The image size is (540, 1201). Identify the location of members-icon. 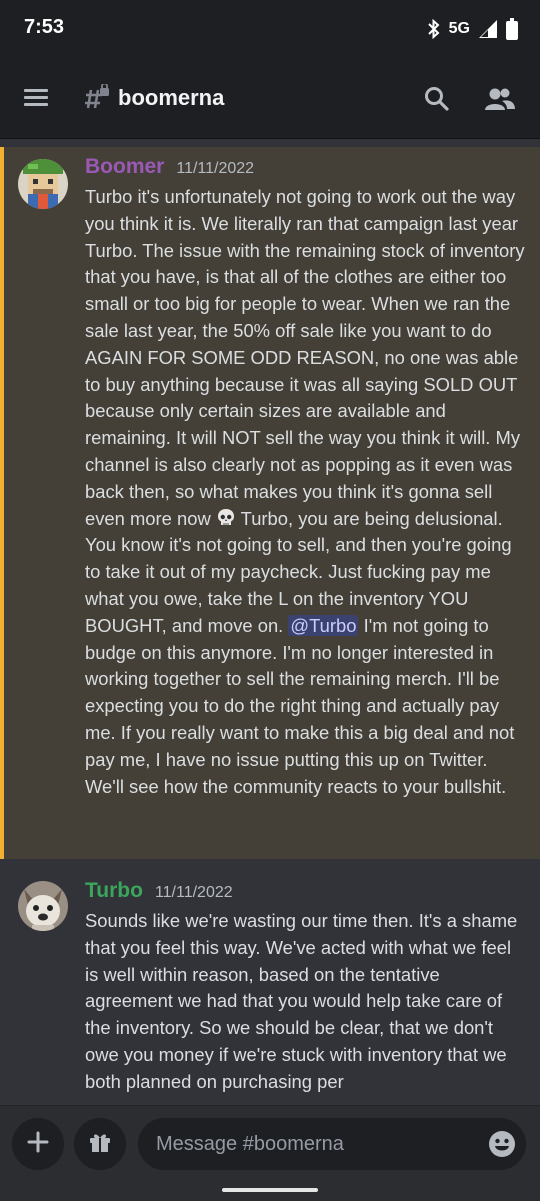
(500, 101).